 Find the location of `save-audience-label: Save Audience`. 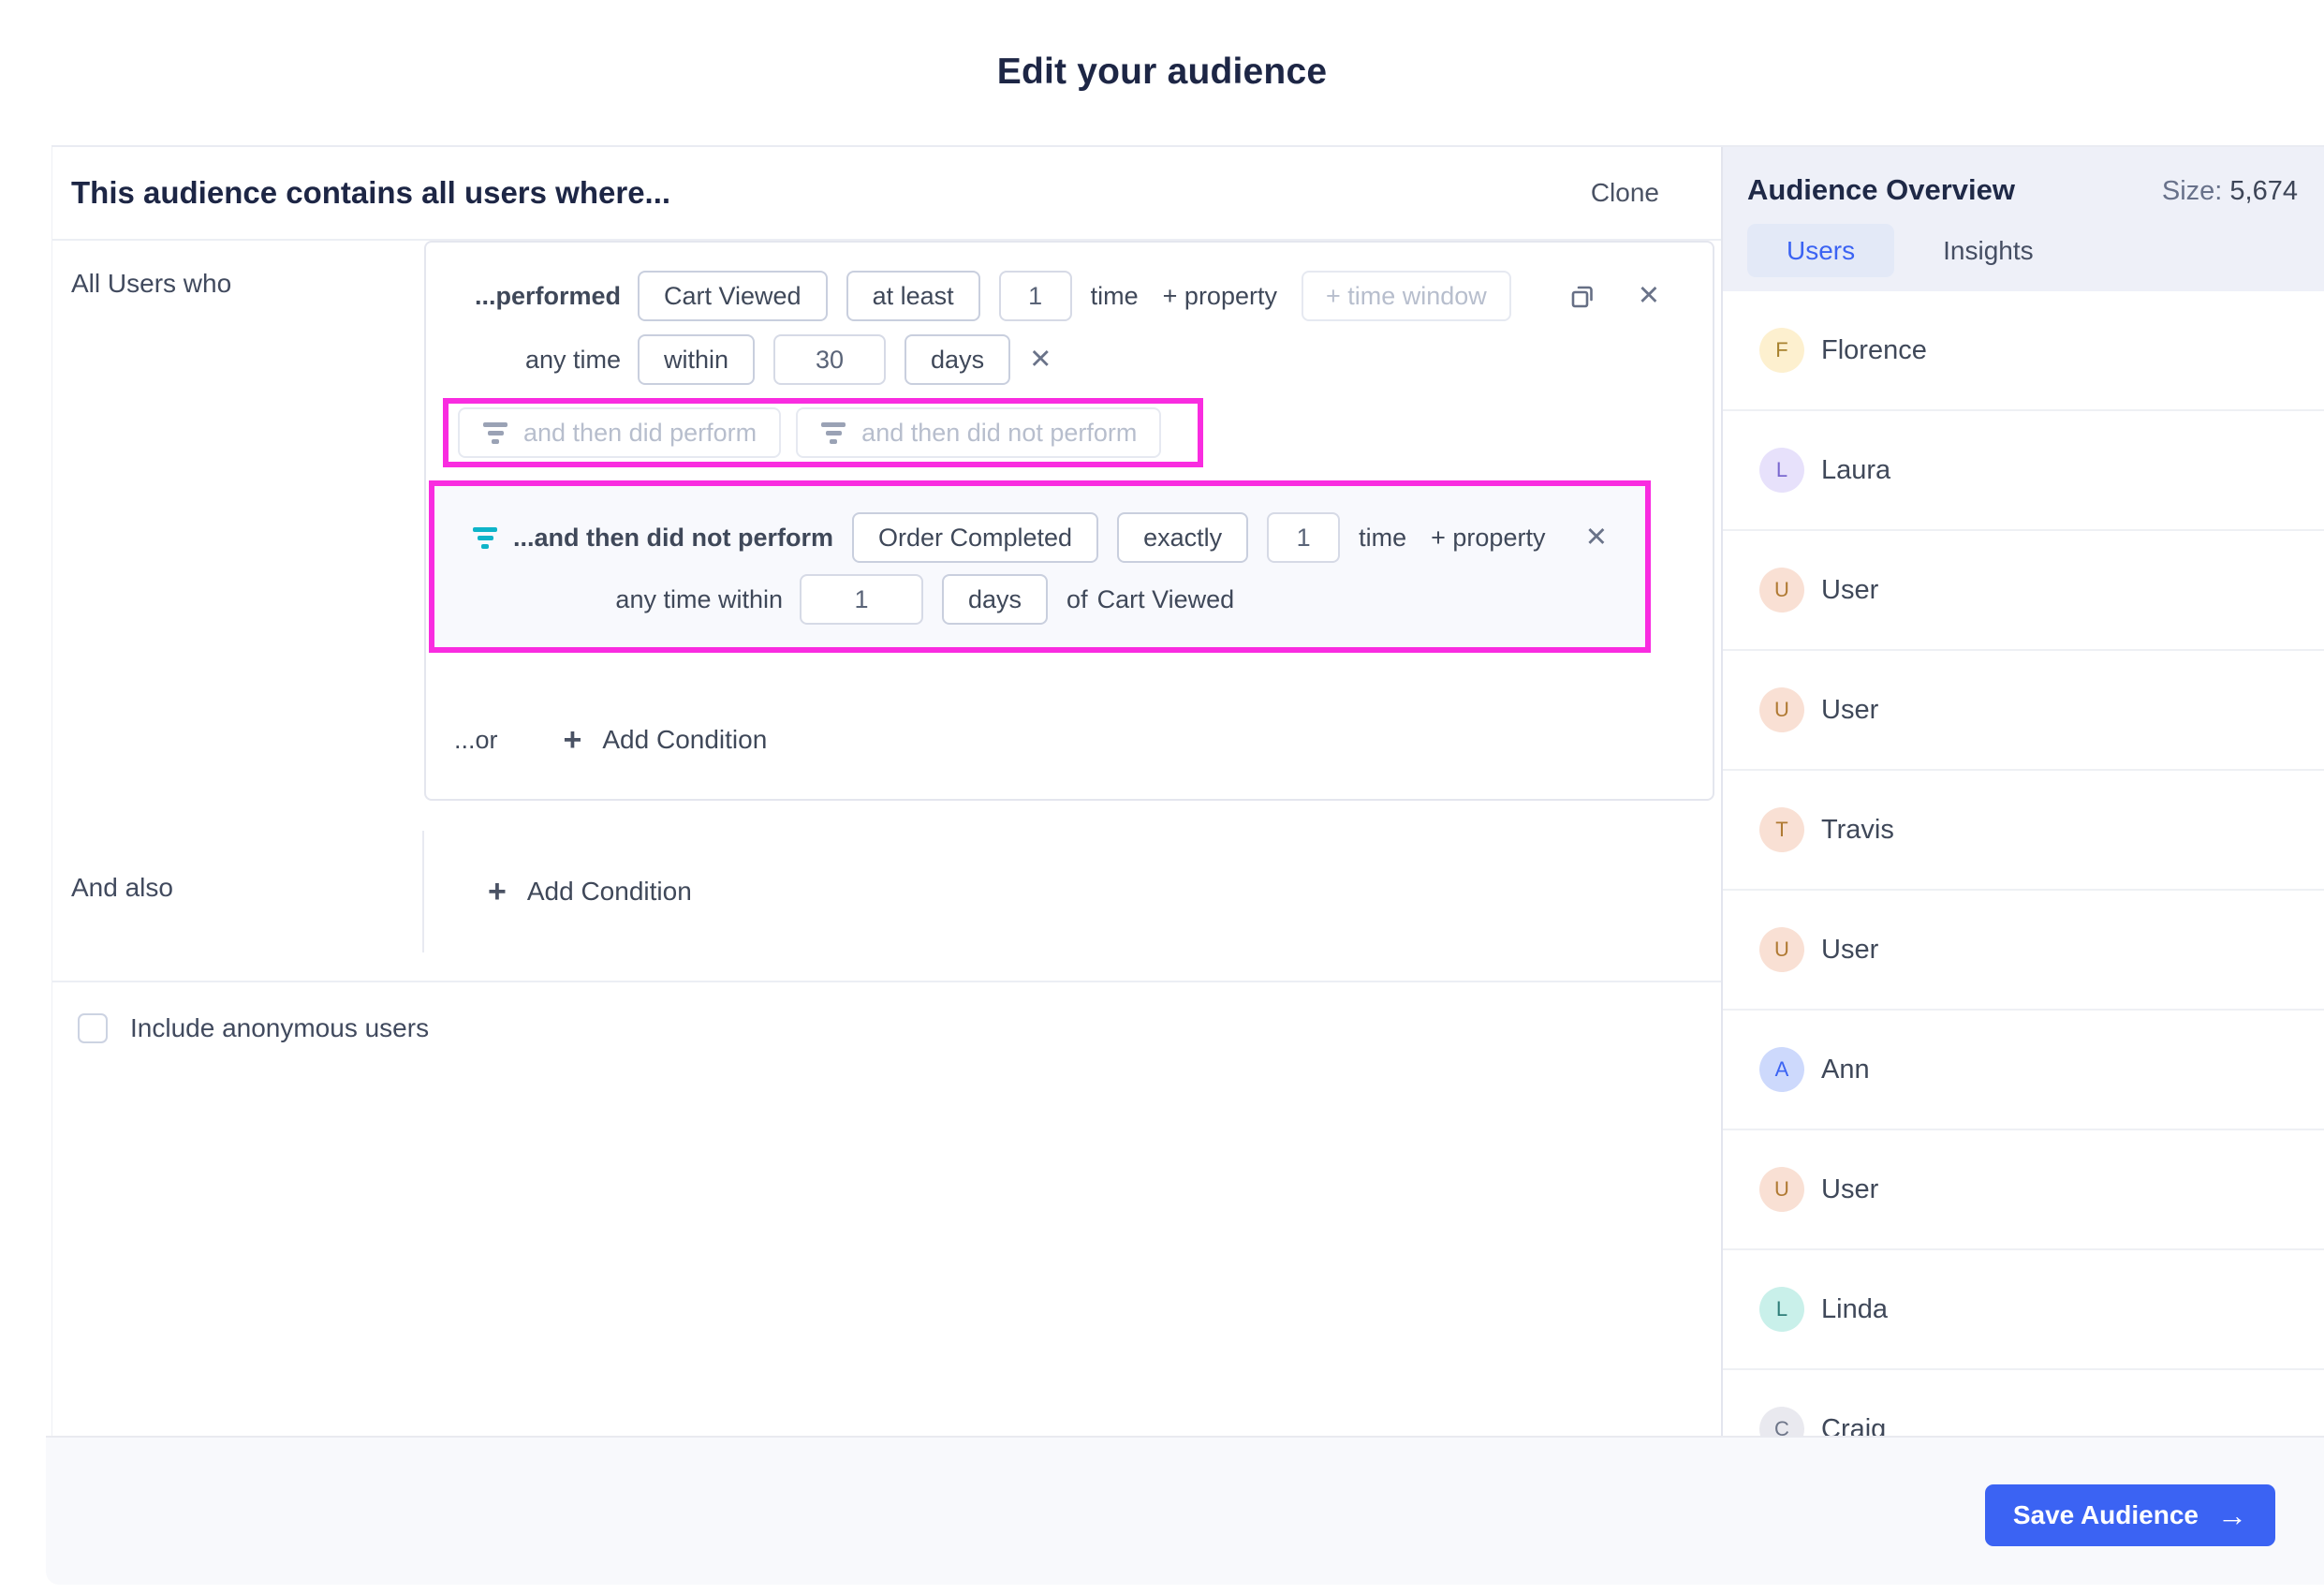

save-audience-label: Save Audience is located at coordinates (2105, 1514).